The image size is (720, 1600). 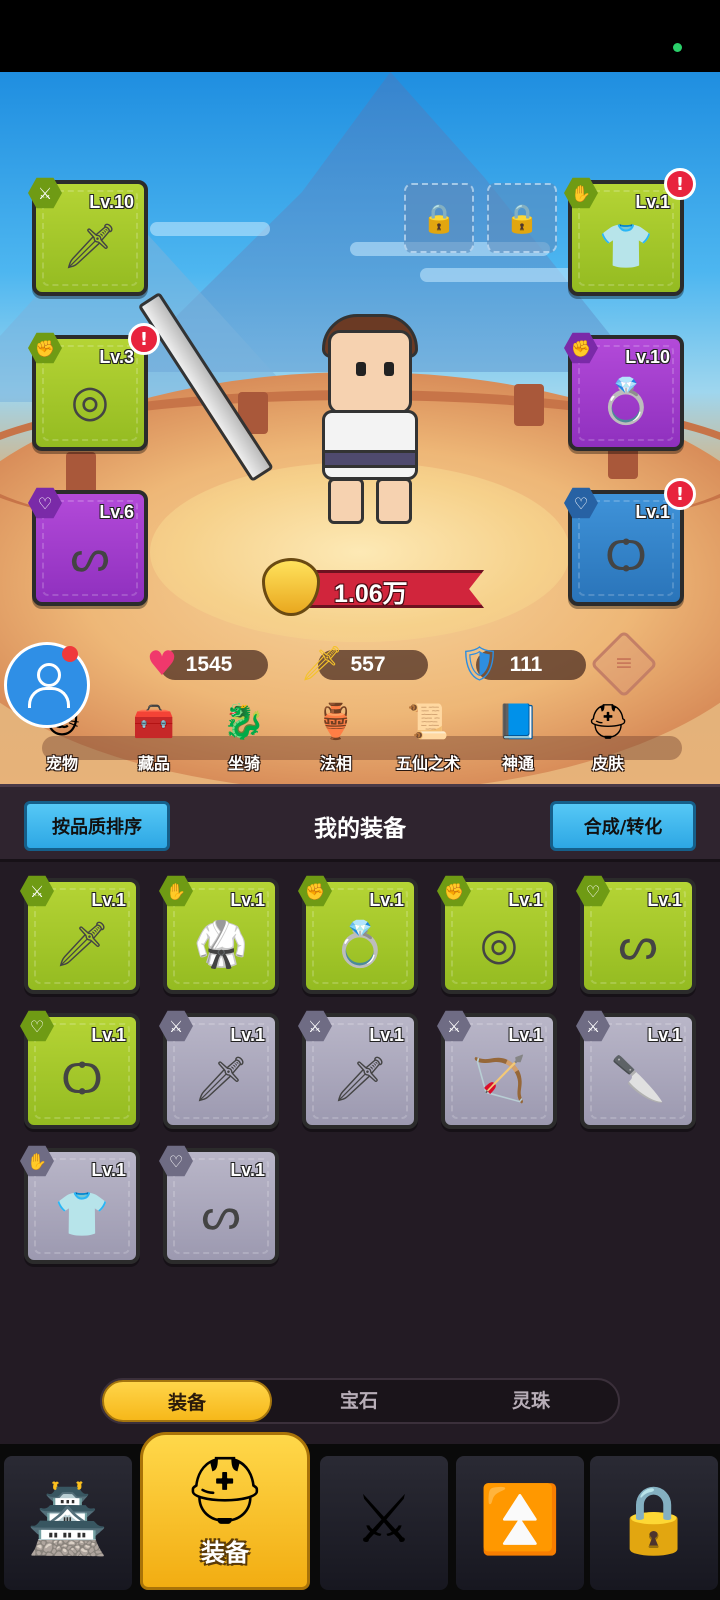 What do you see at coordinates (207, 664) in the screenshot?
I see `stat-hp: ♥ 1545` at bounding box center [207, 664].